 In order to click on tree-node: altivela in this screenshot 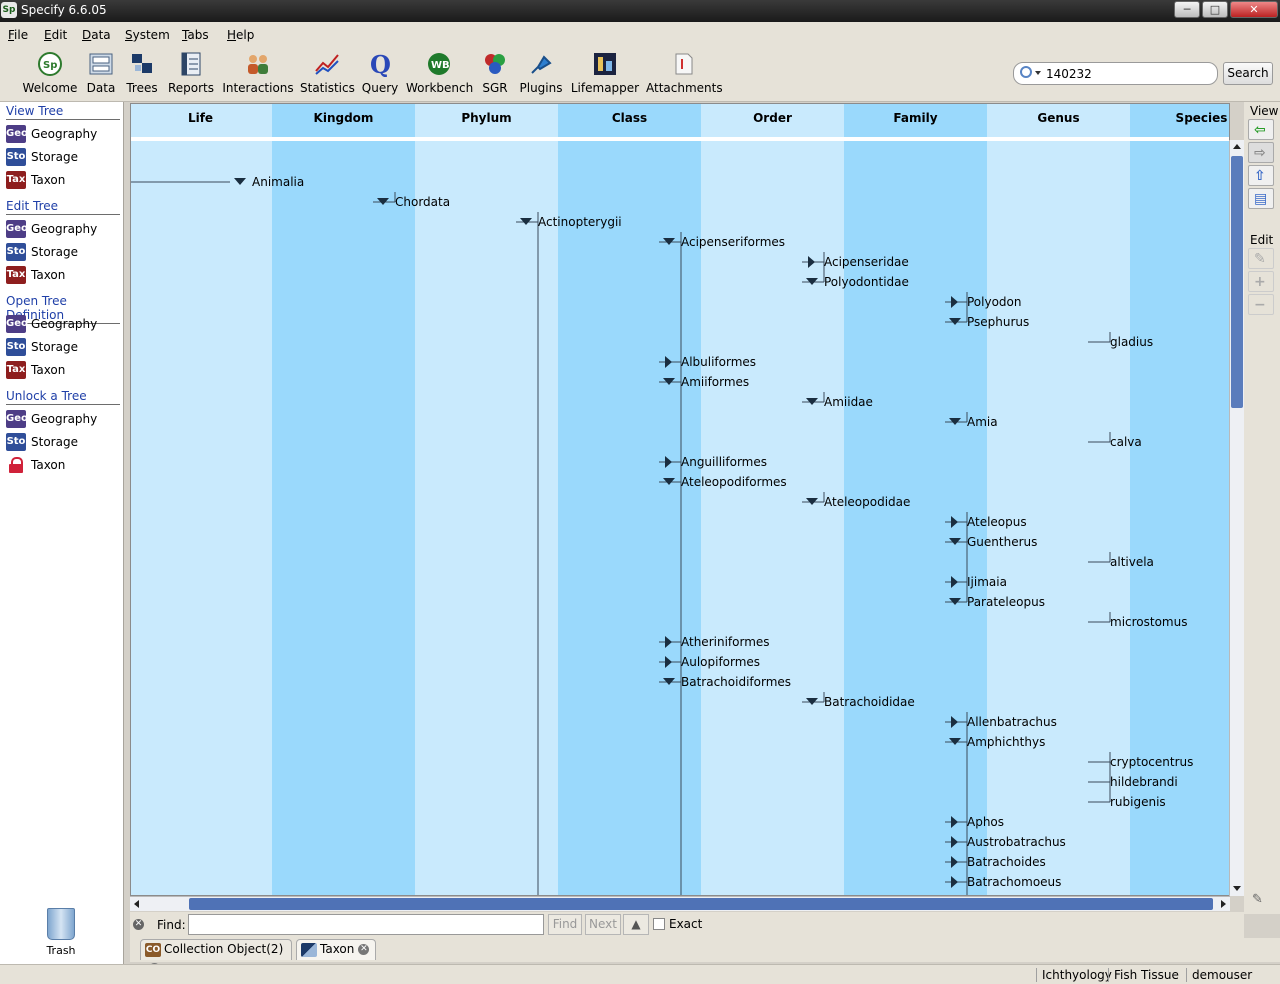, I will do `click(1132, 562)`.